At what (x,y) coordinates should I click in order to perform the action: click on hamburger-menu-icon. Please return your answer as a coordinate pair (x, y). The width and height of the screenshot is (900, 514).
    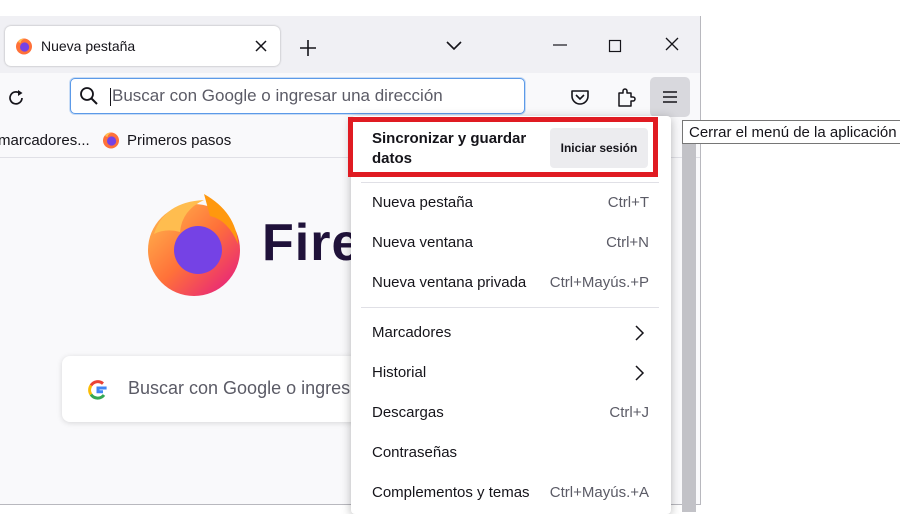
    Looking at the image, I should click on (670, 97).